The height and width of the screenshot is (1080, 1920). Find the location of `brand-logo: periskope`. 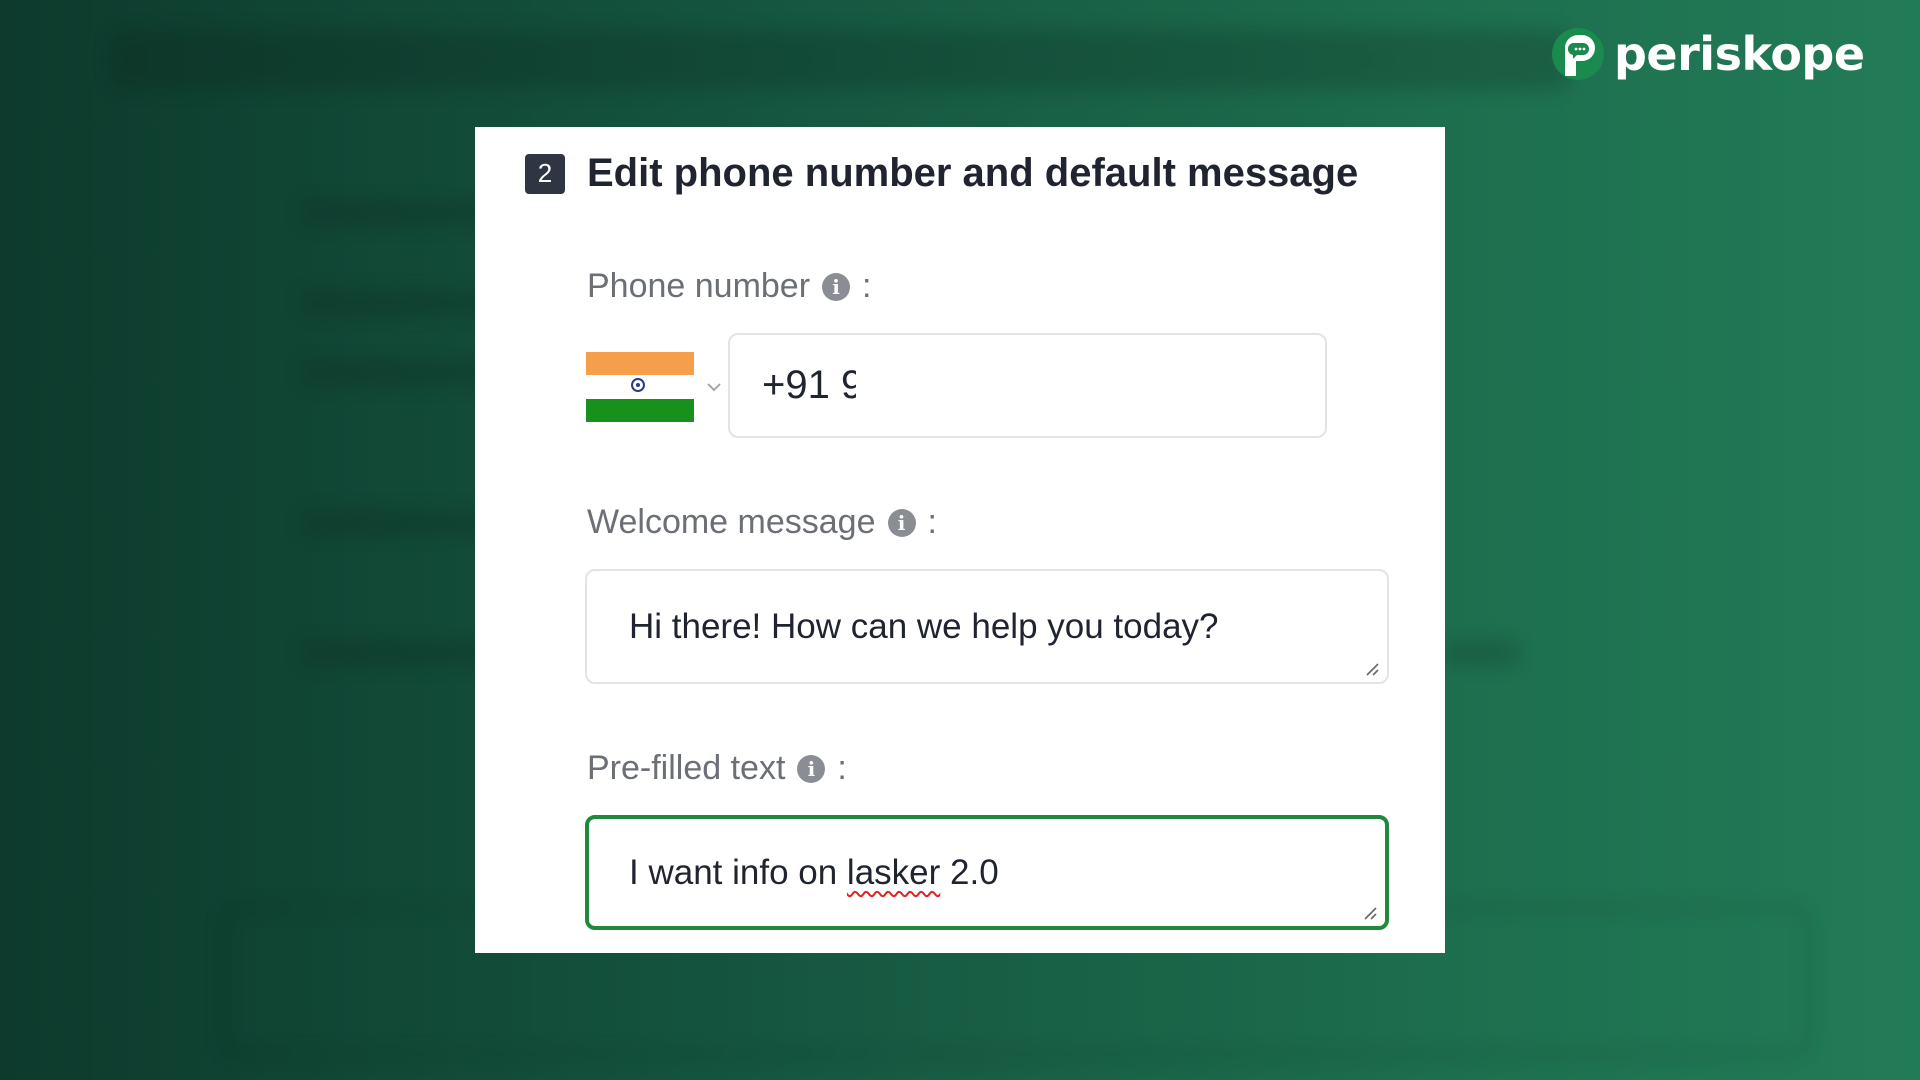

brand-logo: periskope is located at coordinates (1707, 54).